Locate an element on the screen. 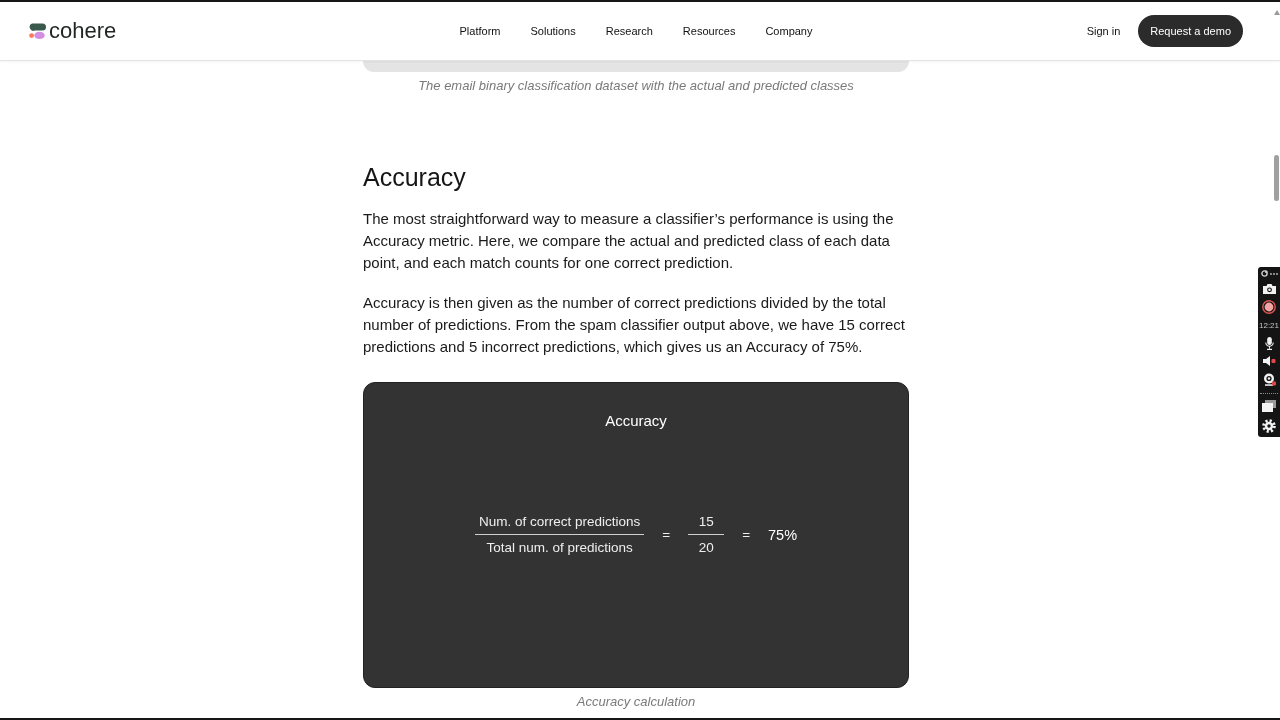 The image size is (1280, 720). toolbar-logo-icon is located at coordinates (1264, 273).